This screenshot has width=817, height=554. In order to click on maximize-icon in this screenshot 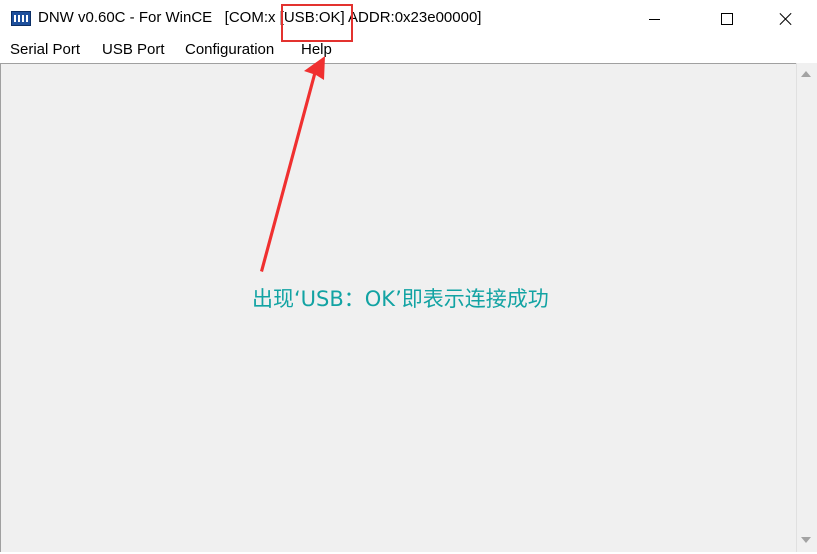, I will do `click(727, 19)`.